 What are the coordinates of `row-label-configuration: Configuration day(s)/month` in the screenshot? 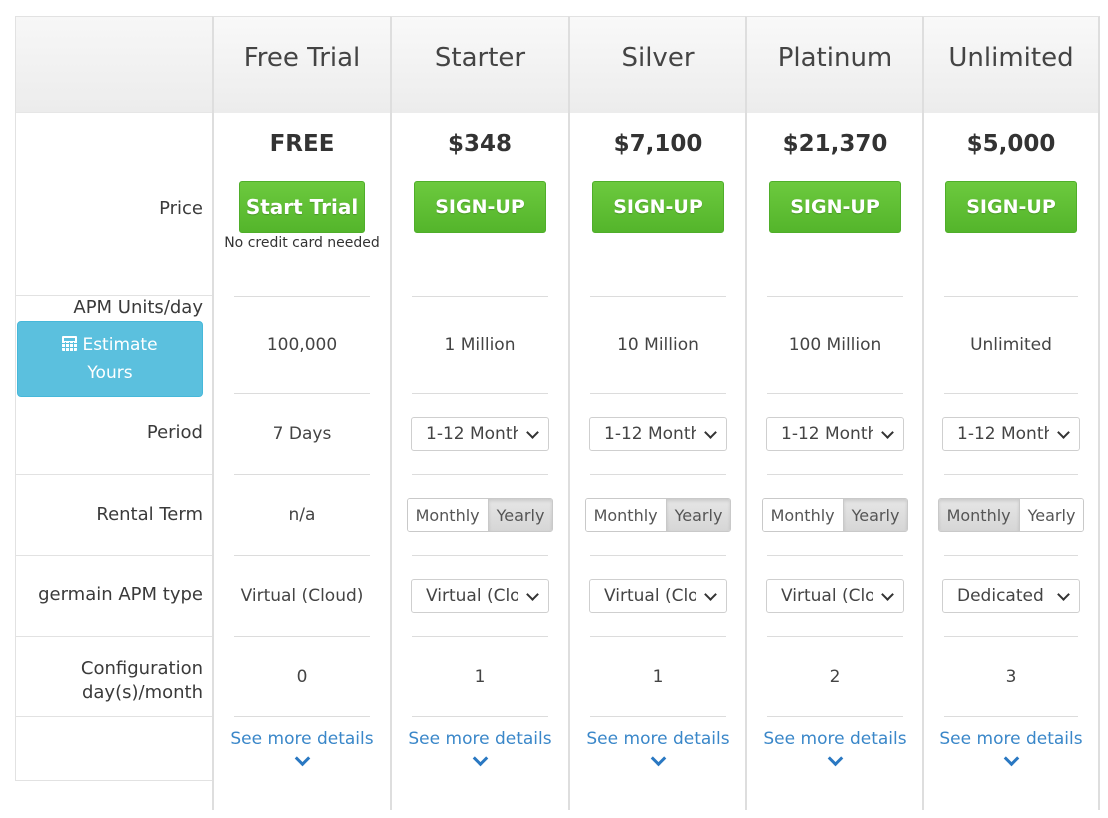 It's located at (109, 677).